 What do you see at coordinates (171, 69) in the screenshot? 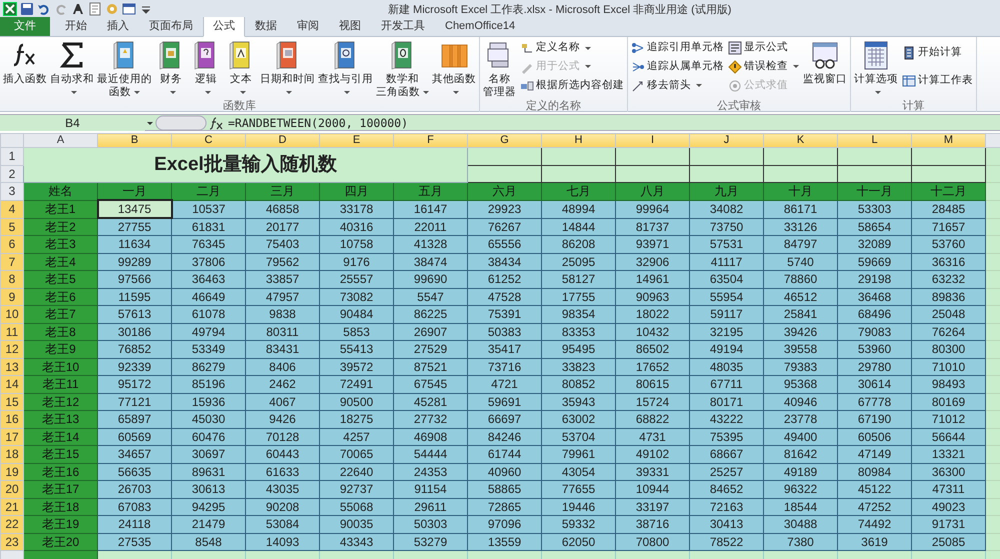
I see `ribbon-button: 财务` at bounding box center [171, 69].